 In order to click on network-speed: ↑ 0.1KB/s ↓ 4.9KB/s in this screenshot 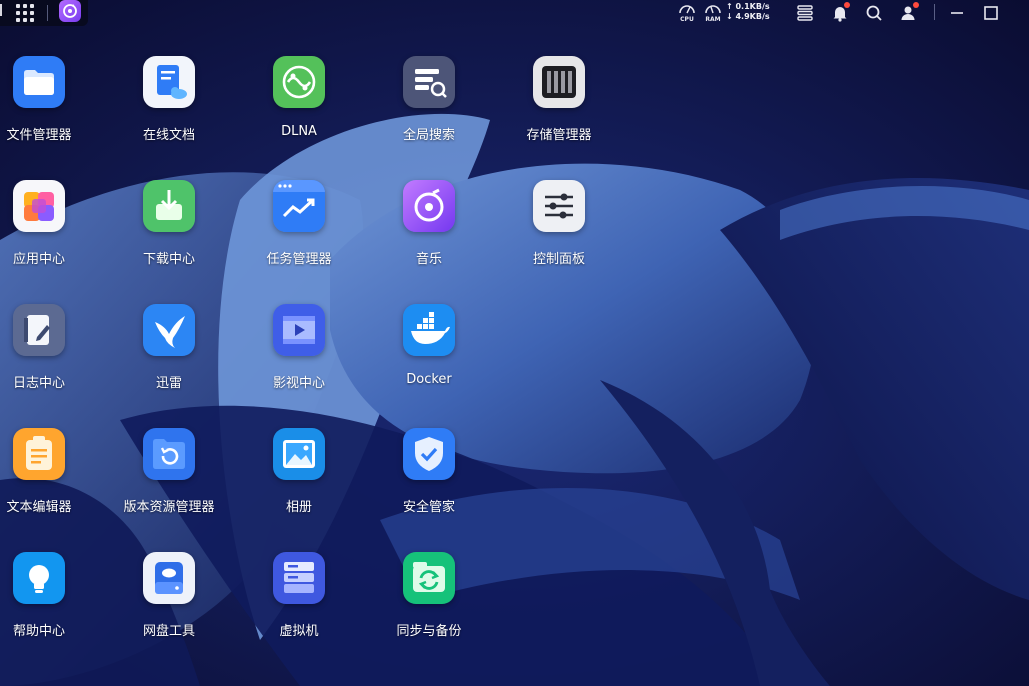, I will do `click(751, 12)`.